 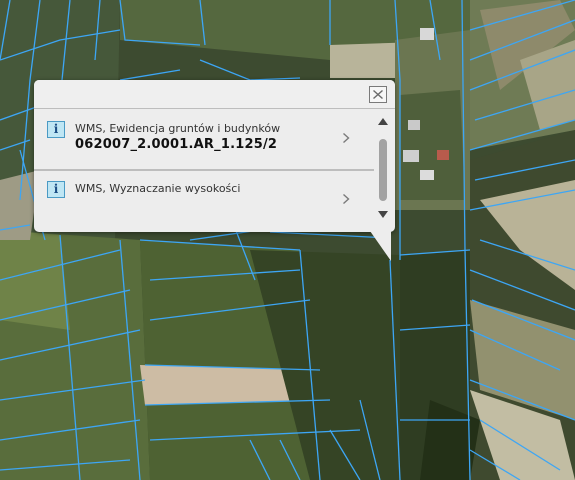 I want to click on scroll-up-arrow-icon, so click(x=383, y=121).